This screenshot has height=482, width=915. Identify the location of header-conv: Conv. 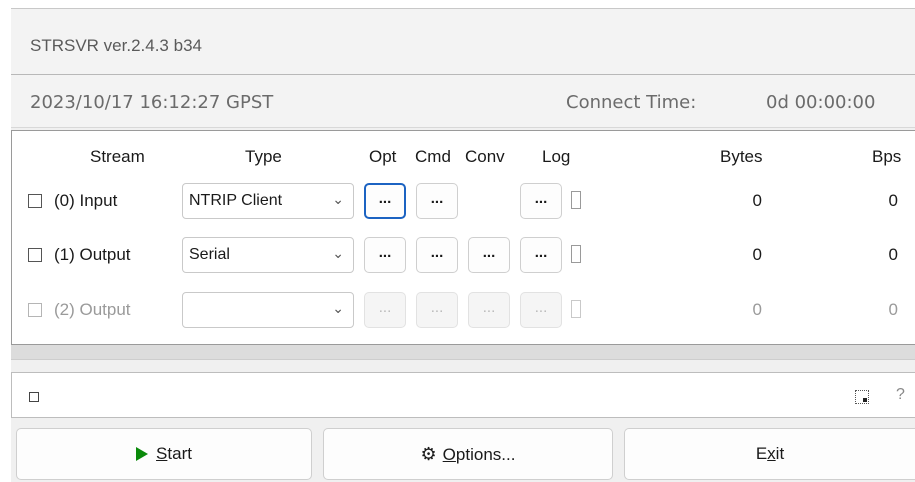
(485, 156).